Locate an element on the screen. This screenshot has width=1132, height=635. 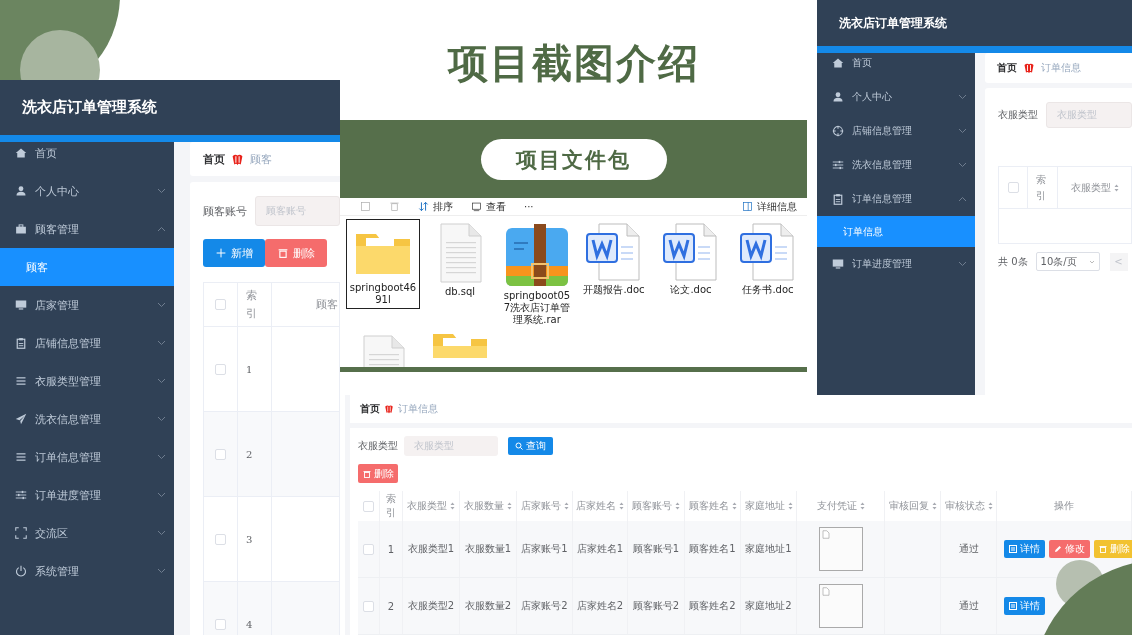
search-button: 查询 is located at coordinates (530, 446).